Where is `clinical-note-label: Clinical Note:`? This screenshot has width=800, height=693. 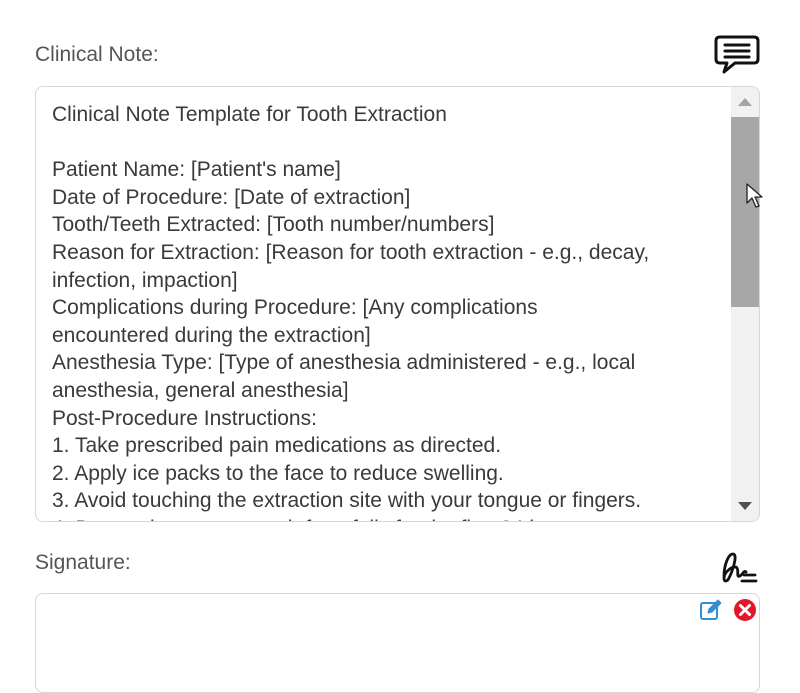
clinical-note-label: Clinical Note: is located at coordinates (97, 54).